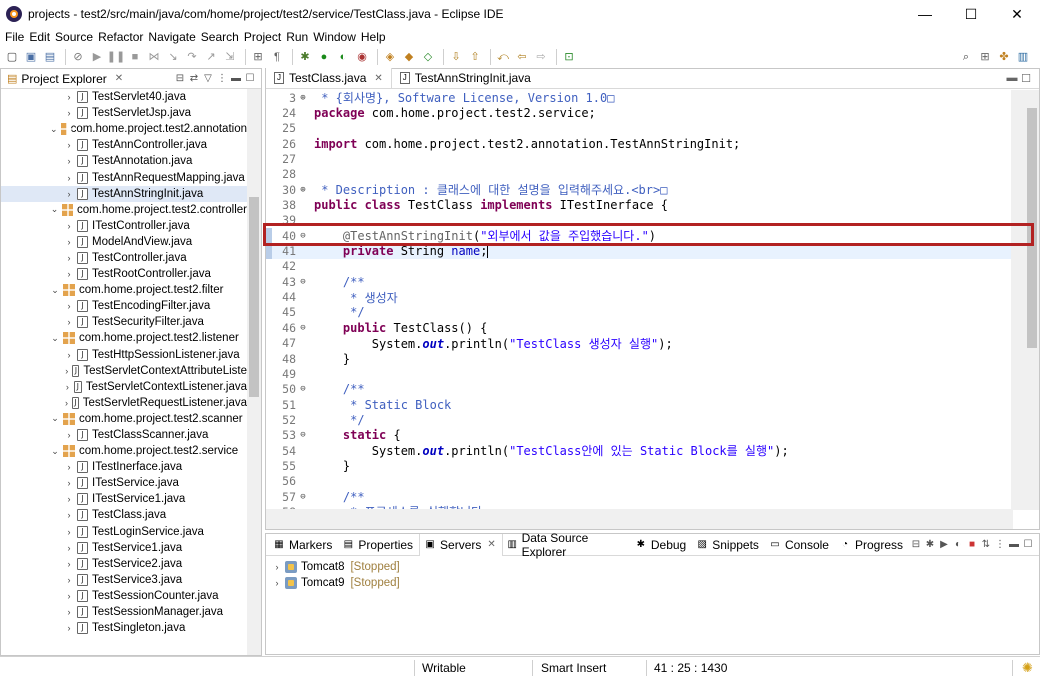  Describe the element at coordinates (428, 57) in the screenshot. I see `new-class-icon: ◇` at that location.